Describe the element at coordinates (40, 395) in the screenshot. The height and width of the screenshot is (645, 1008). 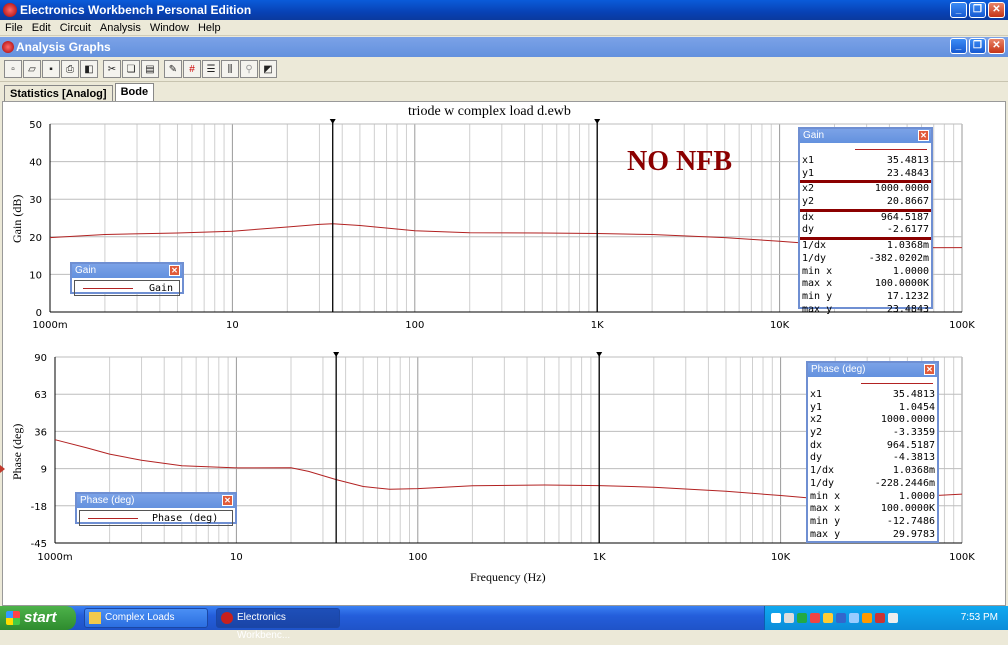
I see `y-tick-label: 63` at that location.